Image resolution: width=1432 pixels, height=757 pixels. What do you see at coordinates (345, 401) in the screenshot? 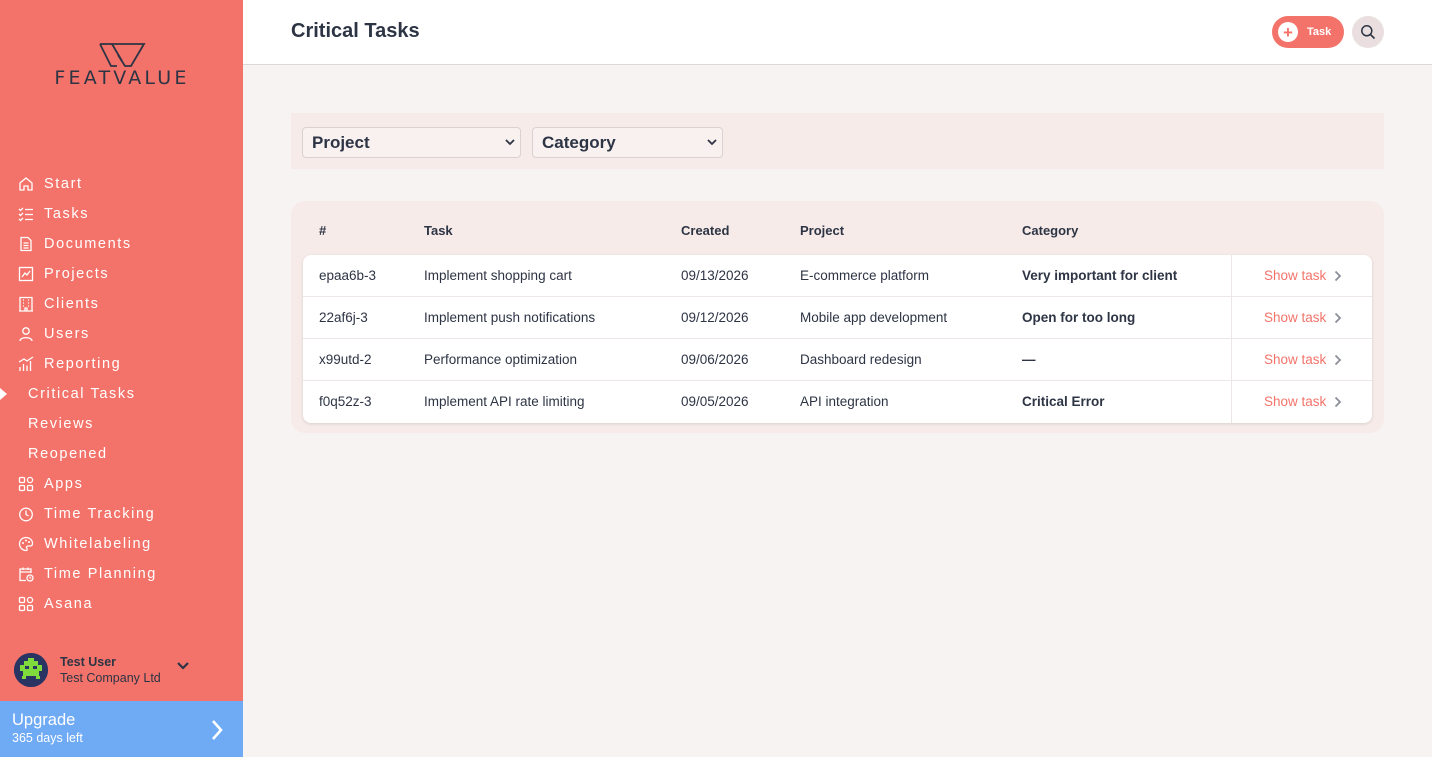
I see `task-id: f0q52z-3` at bounding box center [345, 401].